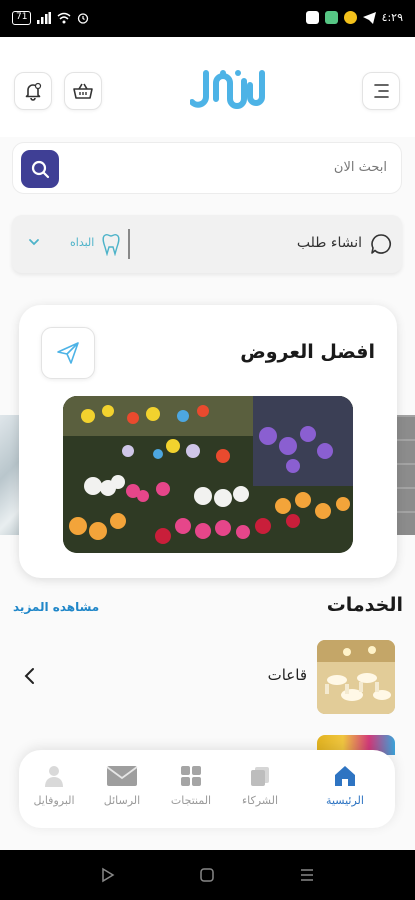  I want to click on status-bar: 71 ٤:٢٩, so click(207, 18).